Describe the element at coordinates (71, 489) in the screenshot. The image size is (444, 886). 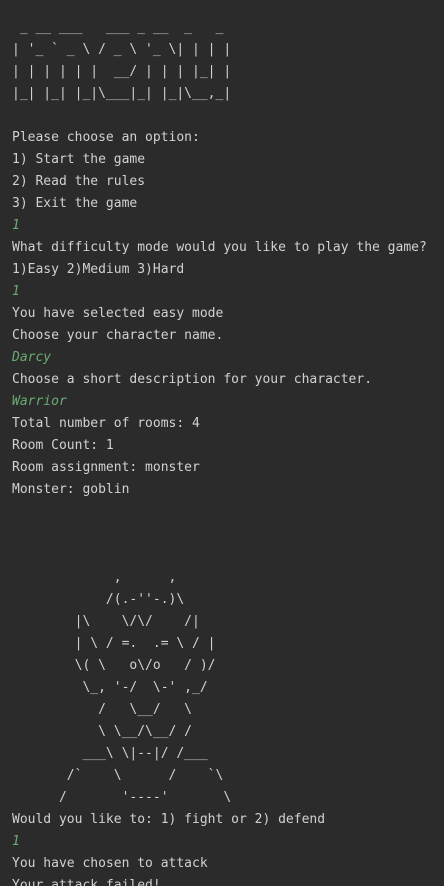
I see `output-line: Monster: goblin` at that location.